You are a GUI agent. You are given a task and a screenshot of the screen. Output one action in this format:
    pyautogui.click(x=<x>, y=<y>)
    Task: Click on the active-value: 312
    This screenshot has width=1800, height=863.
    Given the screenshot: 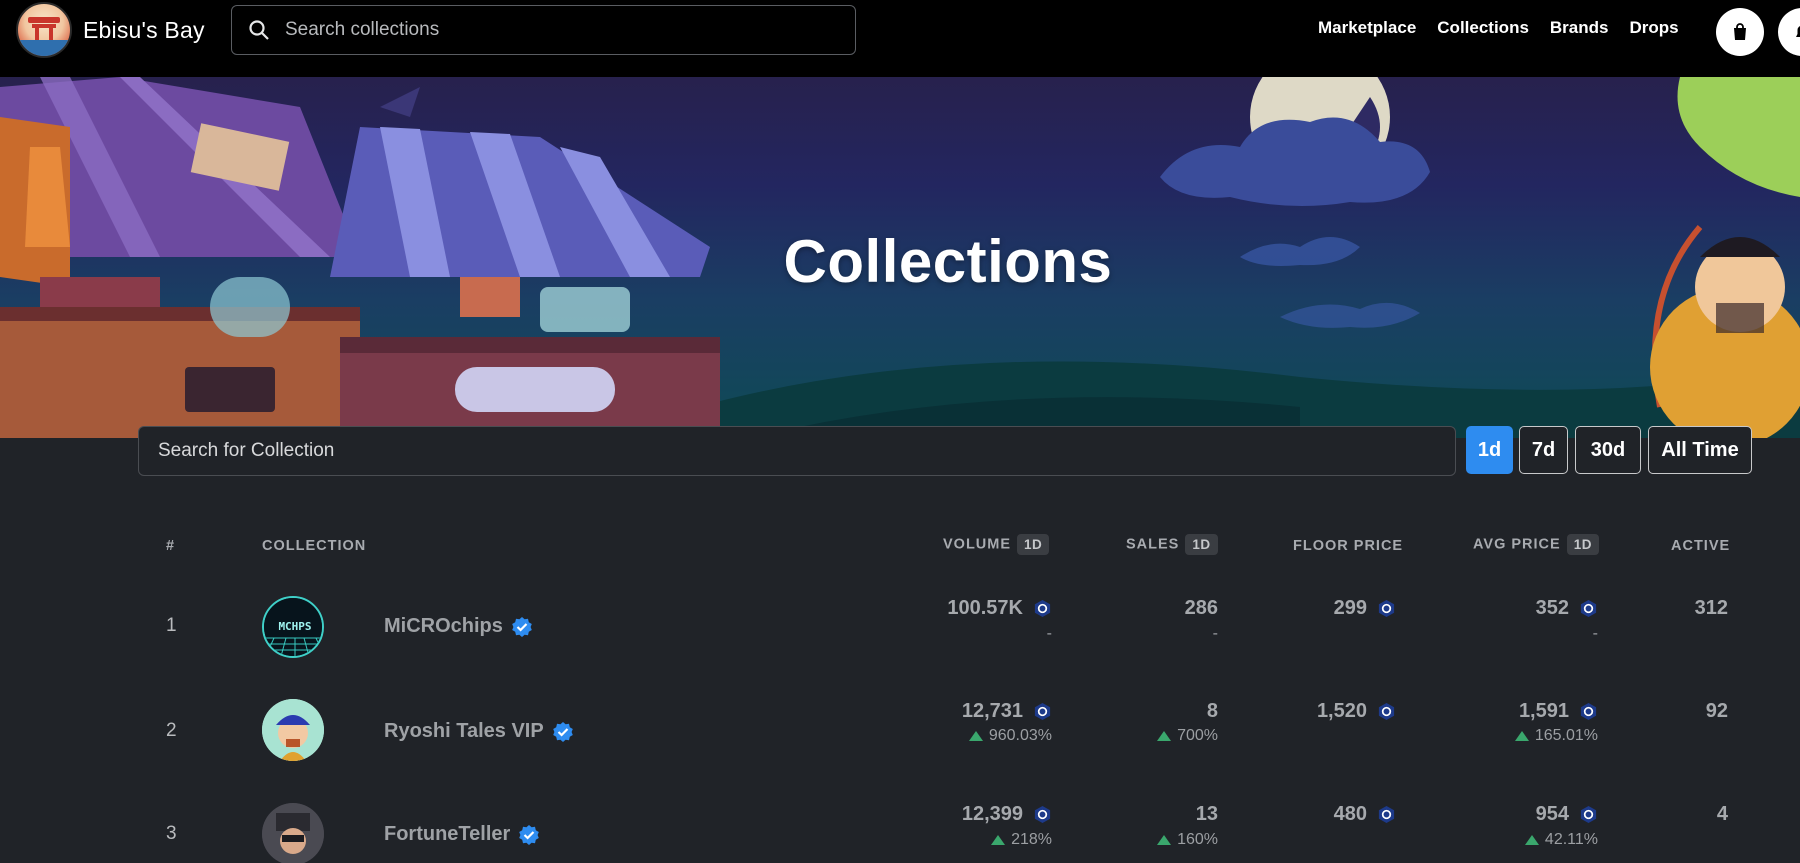 What is the action you would take?
    pyautogui.click(x=1711, y=608)
    